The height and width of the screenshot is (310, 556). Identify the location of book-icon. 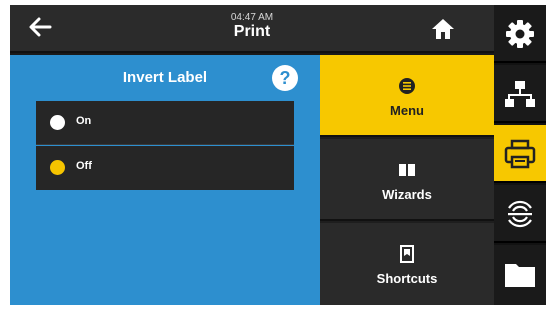
(407, 170).